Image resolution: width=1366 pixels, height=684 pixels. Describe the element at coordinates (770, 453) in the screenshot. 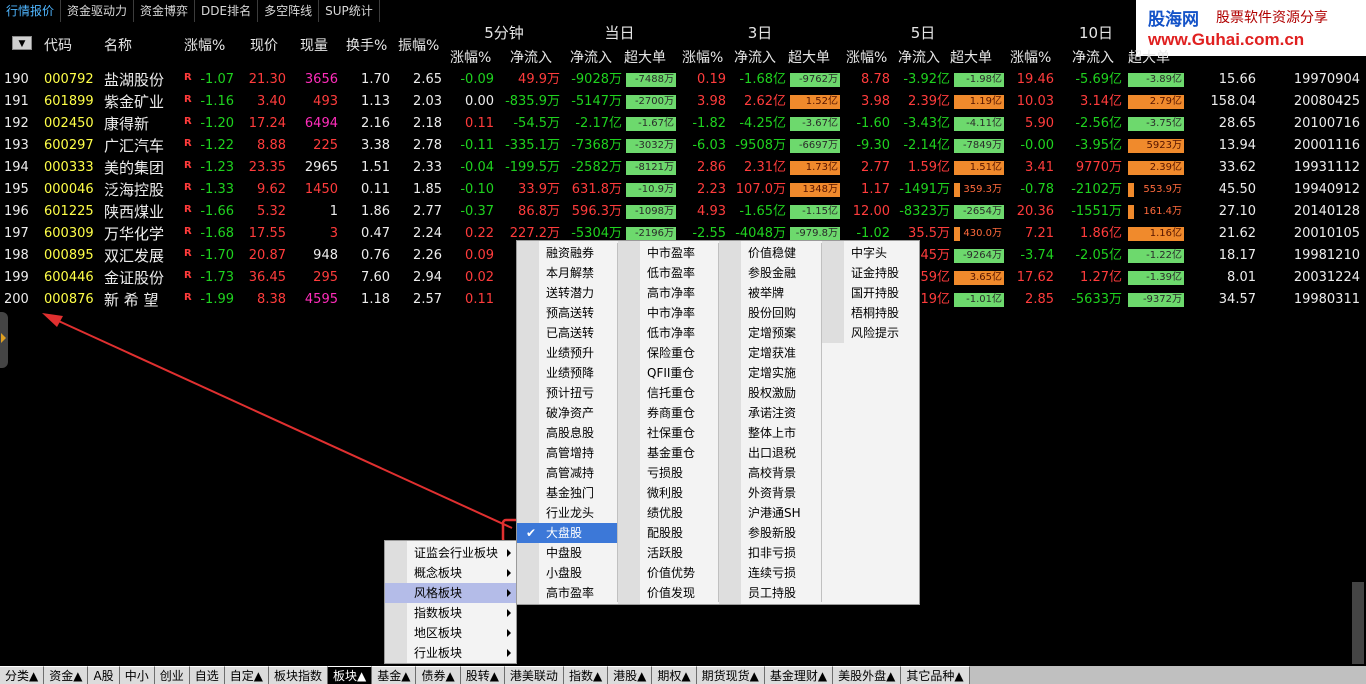

I see `submenu-item: 出口退税` at that location.